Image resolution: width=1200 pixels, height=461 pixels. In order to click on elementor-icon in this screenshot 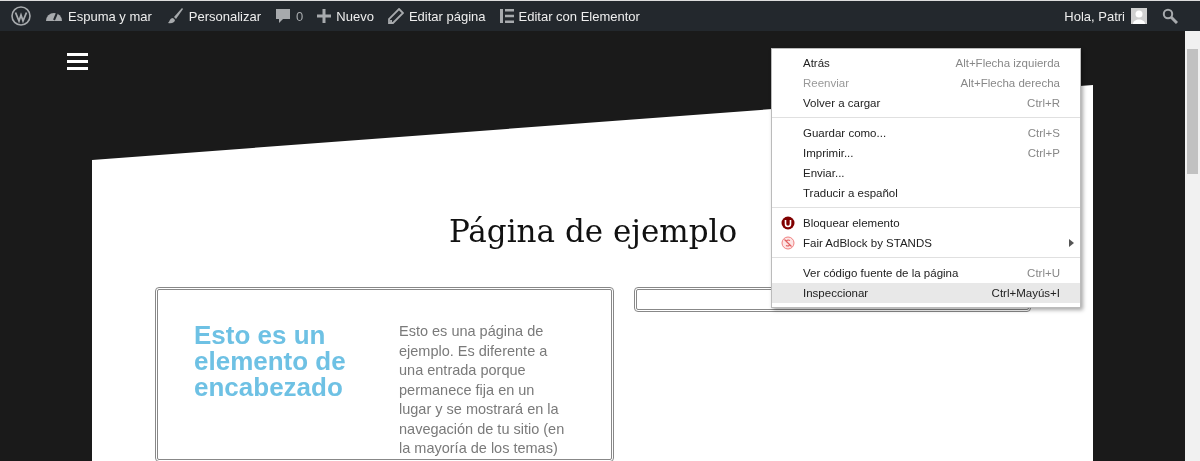, I will do `click(506, 16)`.